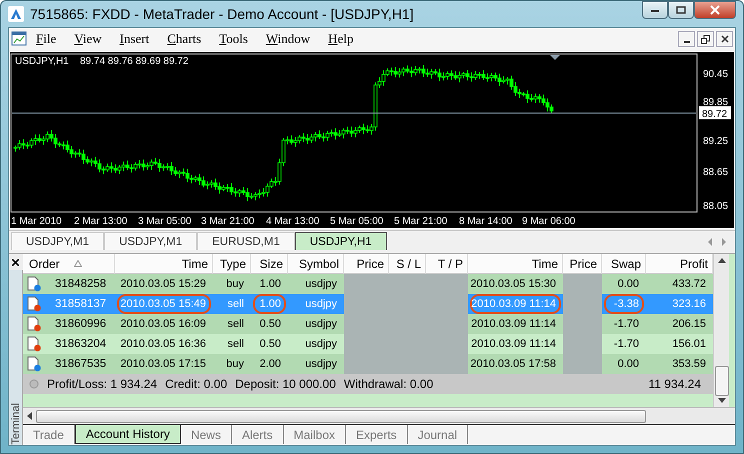  I want to click on scroll-down-icon, so click(722, 400).